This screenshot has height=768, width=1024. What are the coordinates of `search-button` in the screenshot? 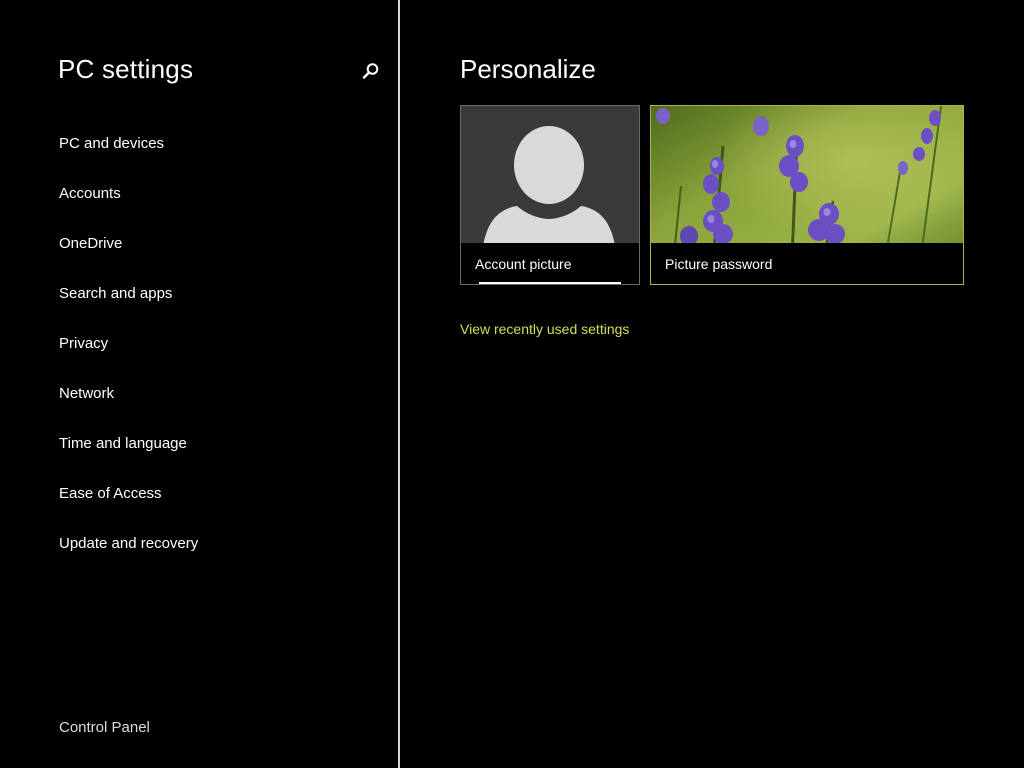 It's located at (371, 71).